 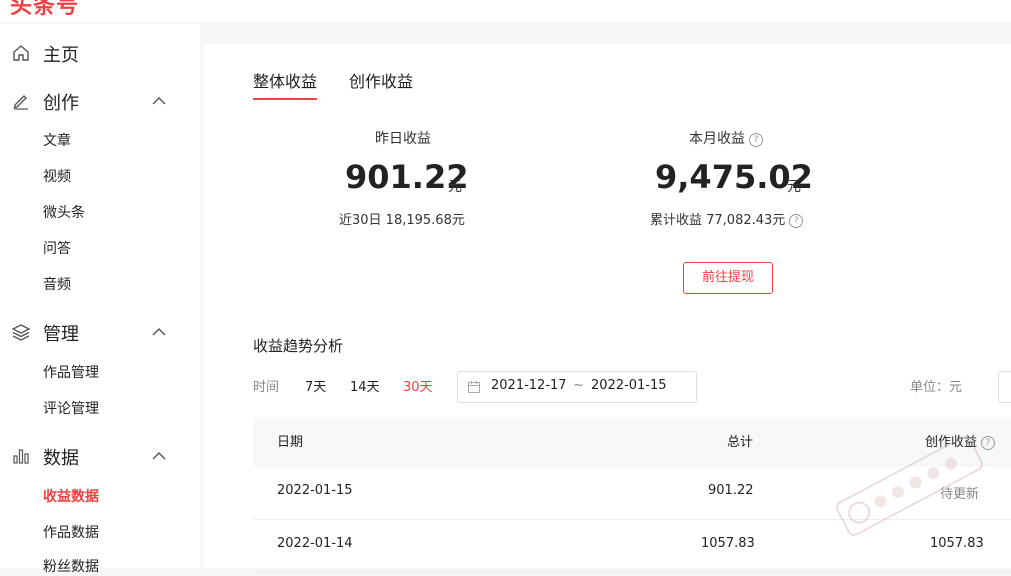 What do you see at coordinates (64, 212) in the screenshot?
I see `sidebar-item-micro-headline: 微头条` at bounding box center [64, 212].